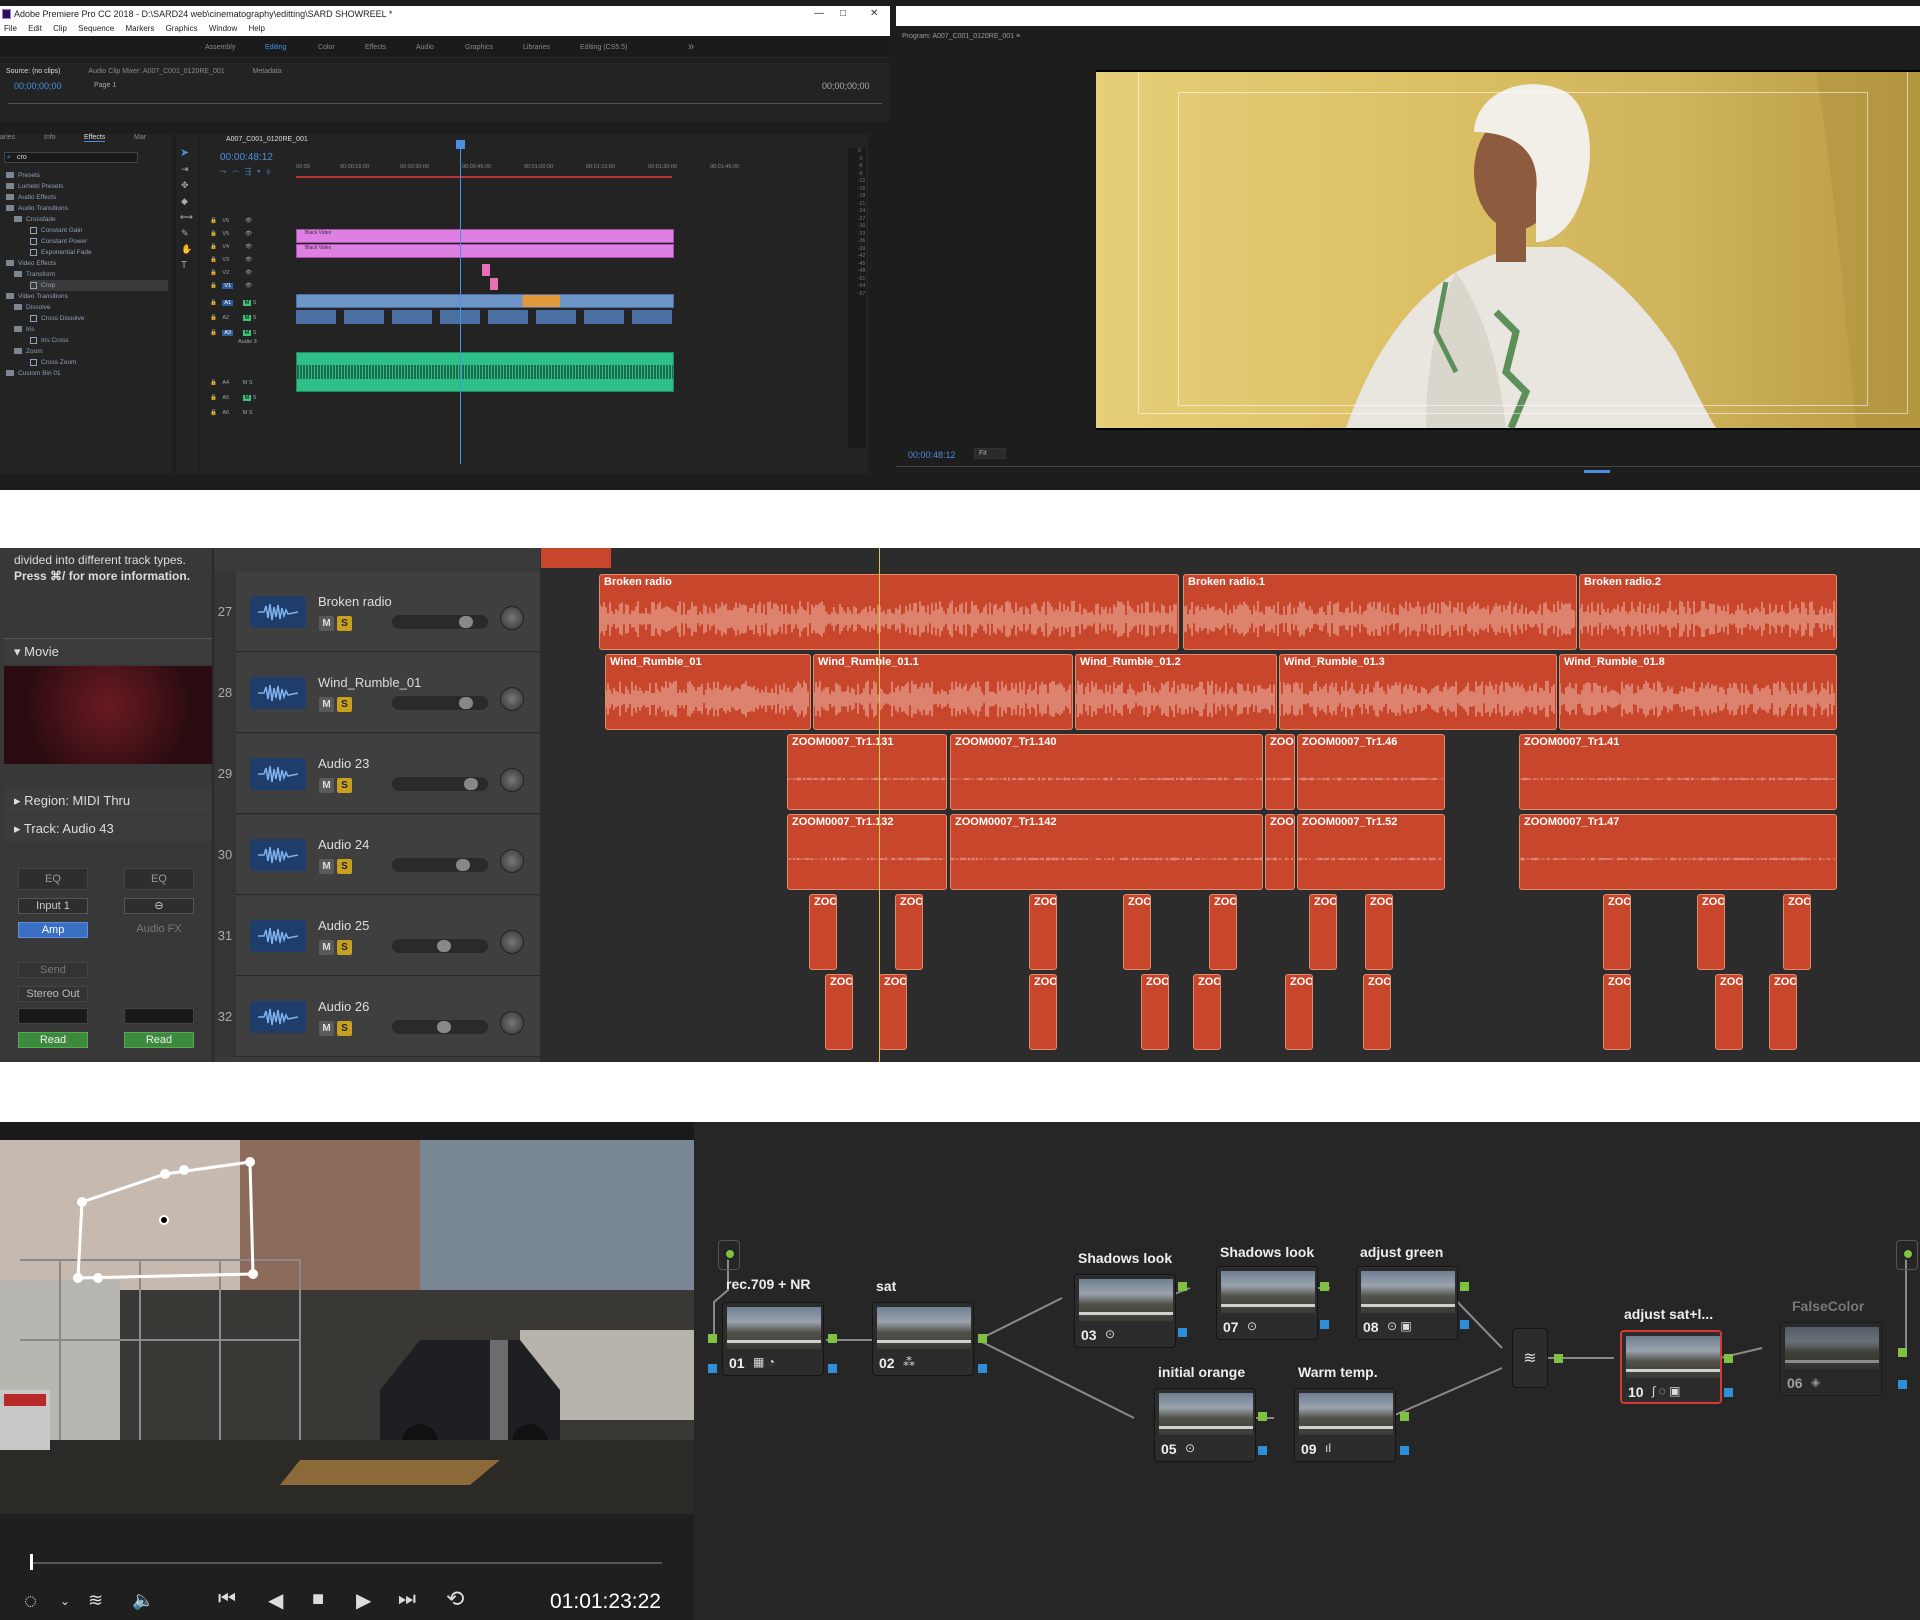 The image size is (1920, 1620). Describe the element at coordinates (485, 317) in the screenshot. I see `clip-track-a1` at that location.